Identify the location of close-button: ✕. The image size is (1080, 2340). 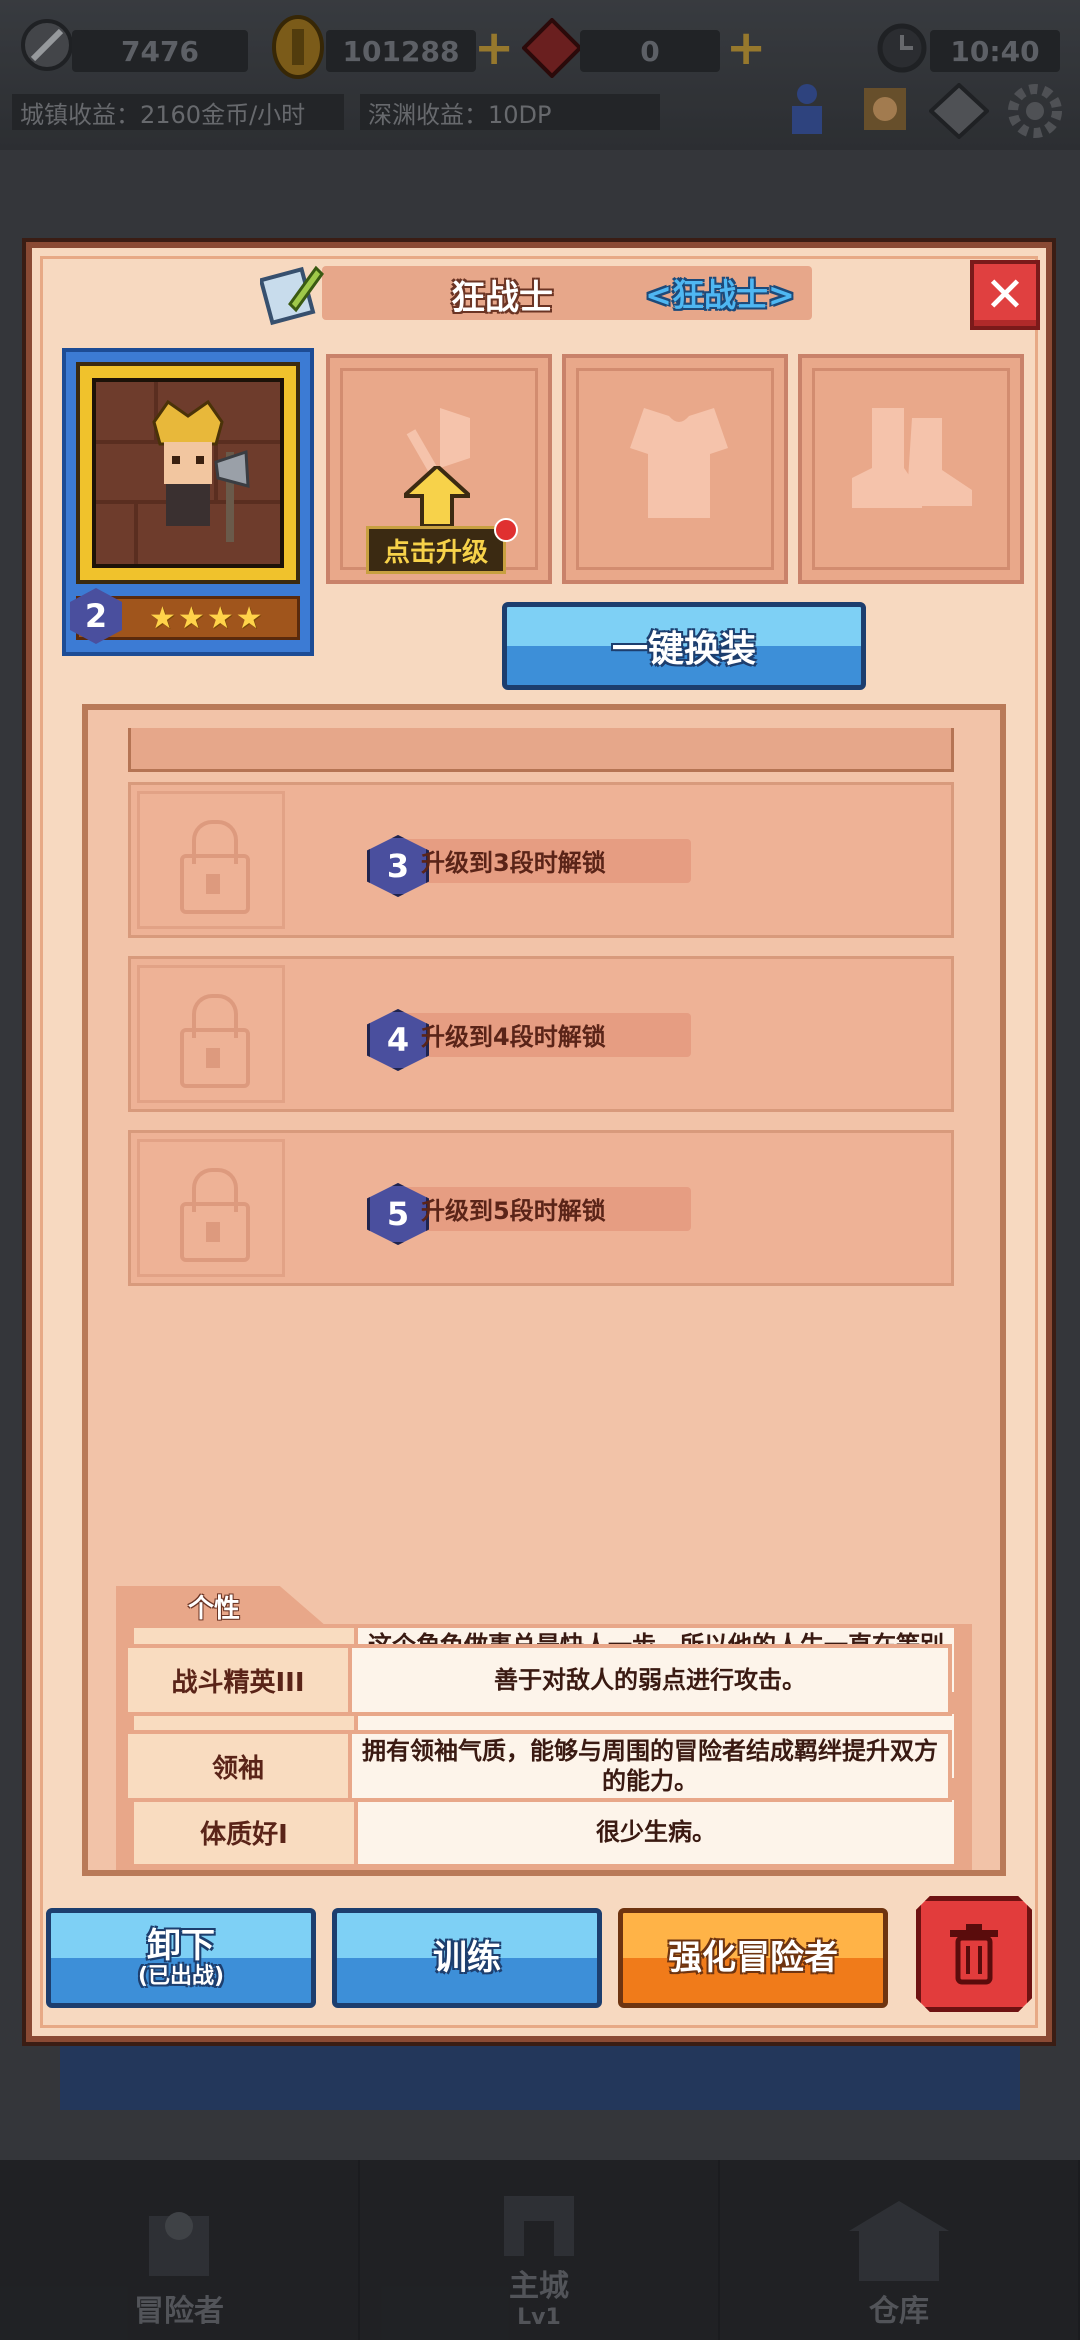
(1005, 295).